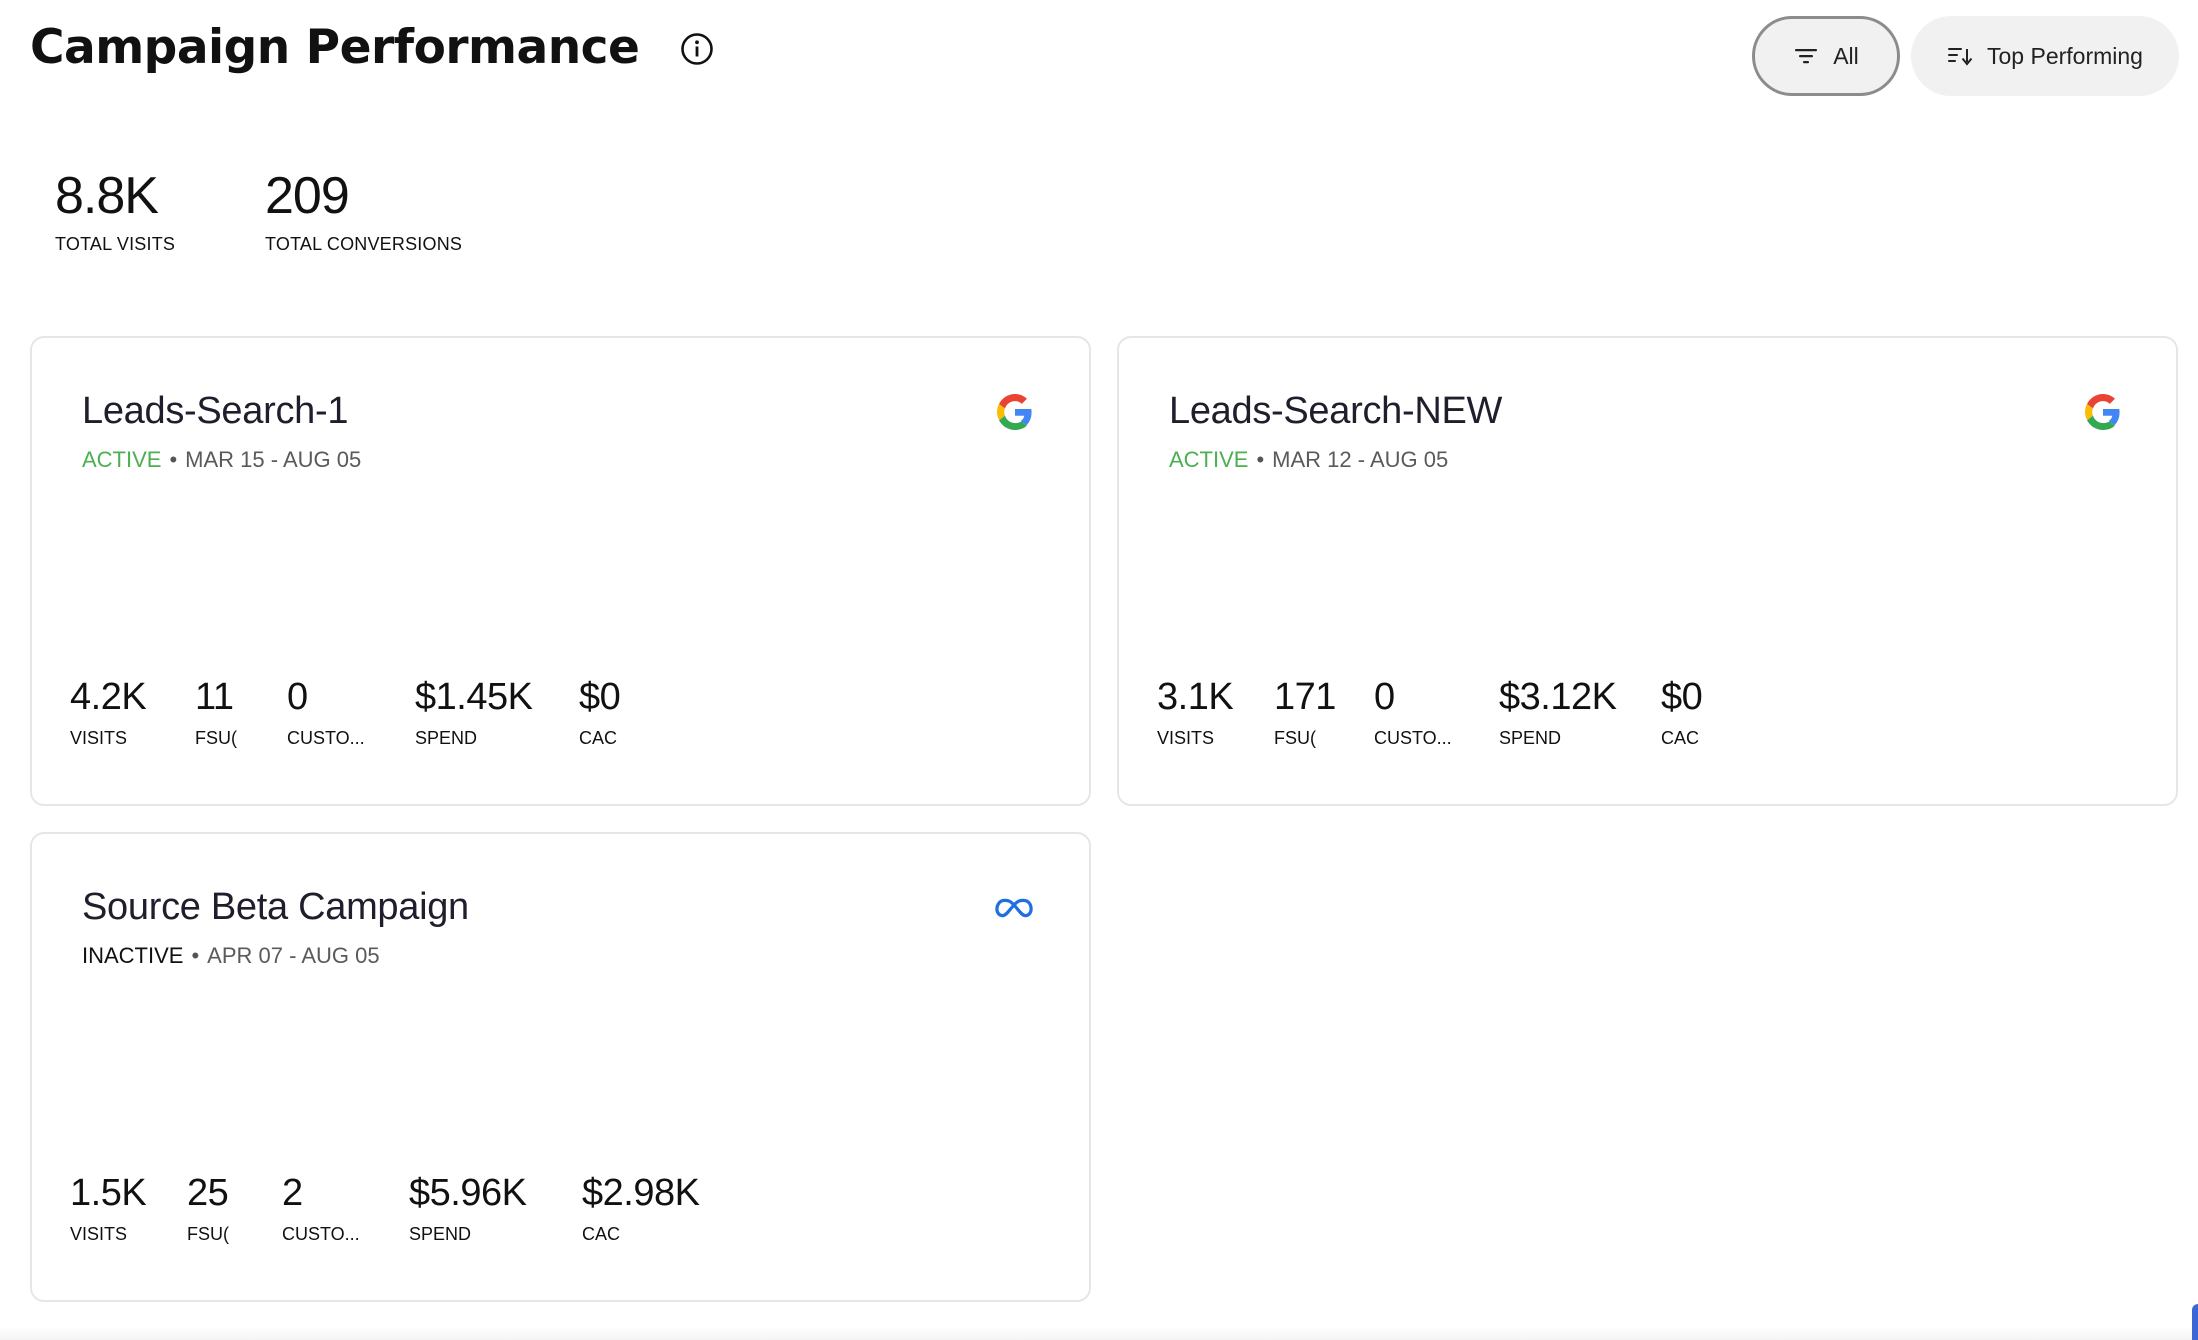 This screenshot has height=1340, width=2198. I want to click on metric-visits: 3.1K VISITS, so click(1195, 711).